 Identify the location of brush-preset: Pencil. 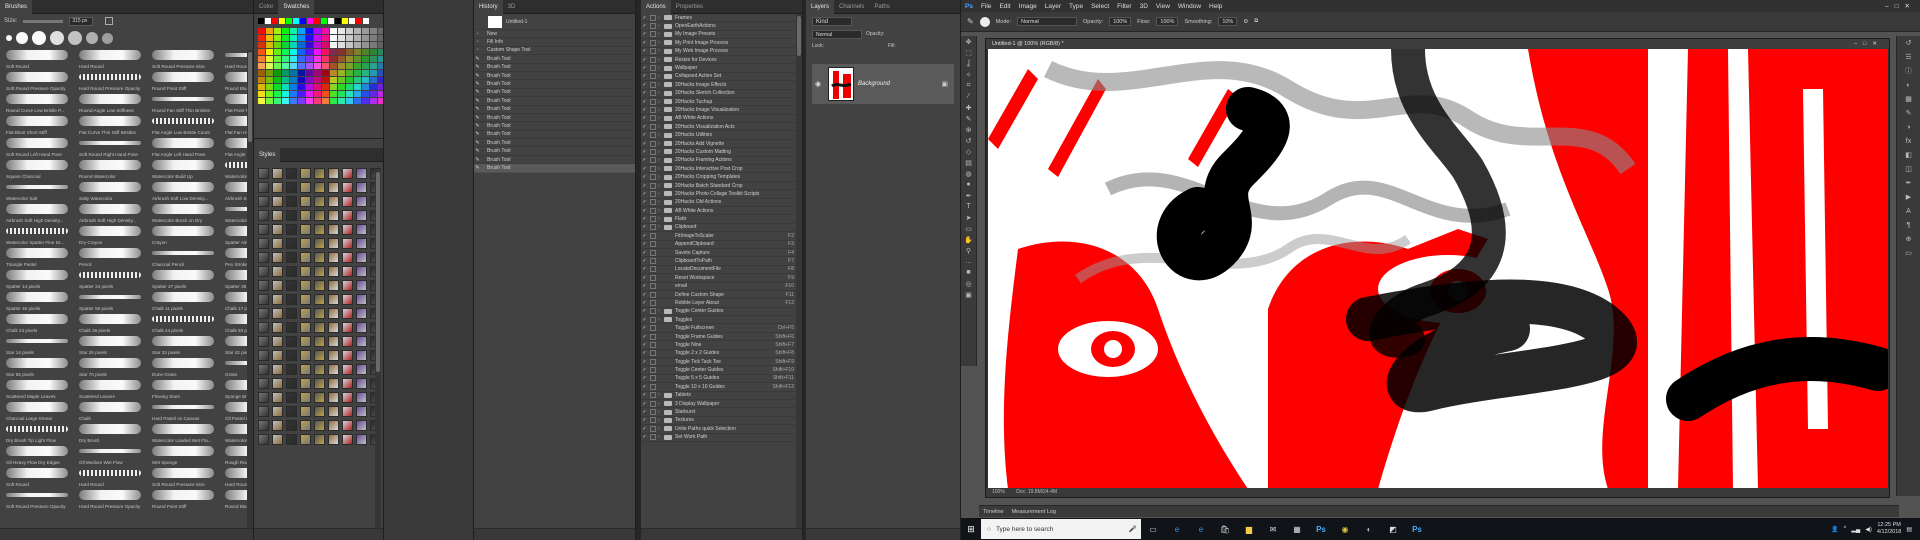
(112, 257).